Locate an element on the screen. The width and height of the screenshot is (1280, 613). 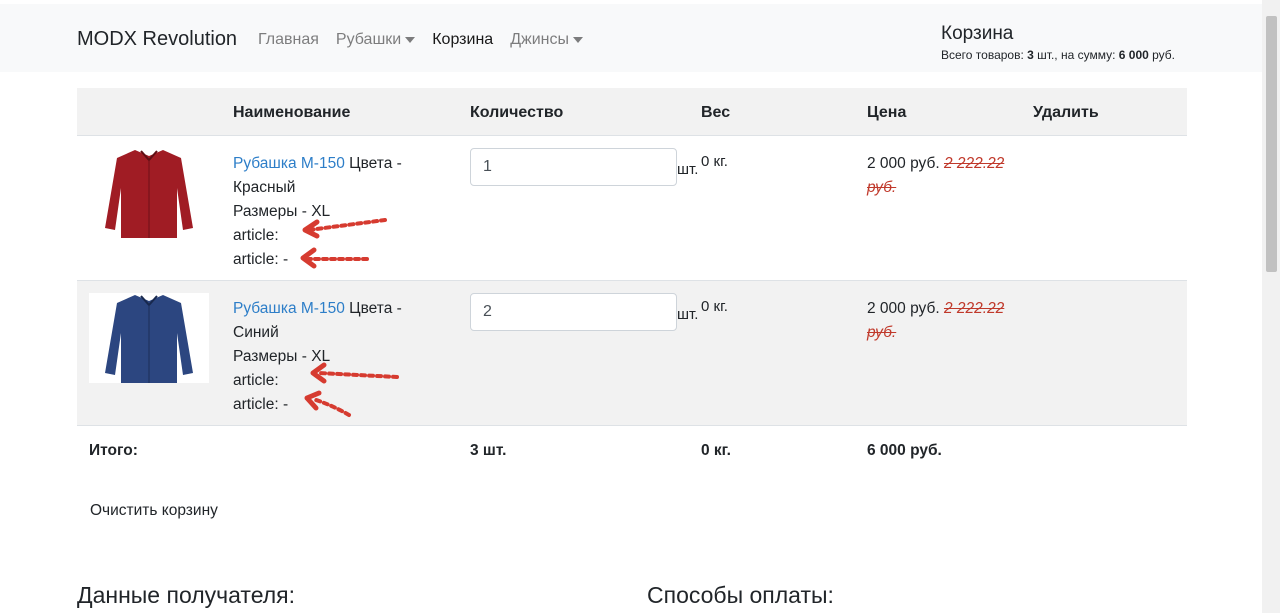
mini-cart-count: 3 is located at coordinates (1030, 55).